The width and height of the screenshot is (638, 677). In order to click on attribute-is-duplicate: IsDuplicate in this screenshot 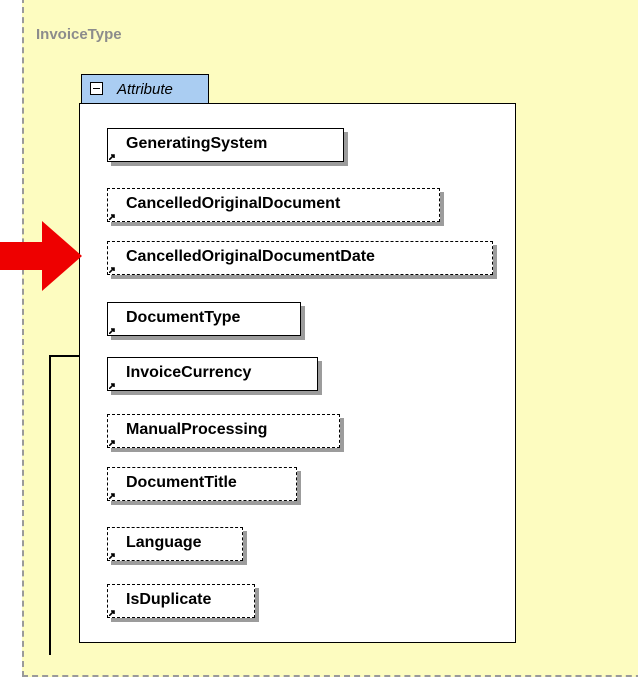, I will do `click(181, 601)`.